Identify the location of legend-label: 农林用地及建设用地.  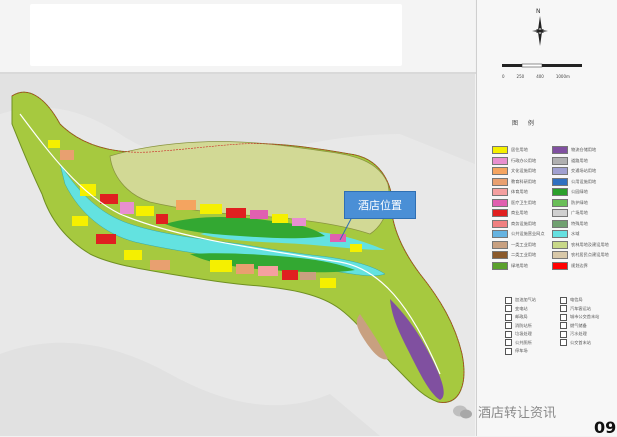
(590, 244).